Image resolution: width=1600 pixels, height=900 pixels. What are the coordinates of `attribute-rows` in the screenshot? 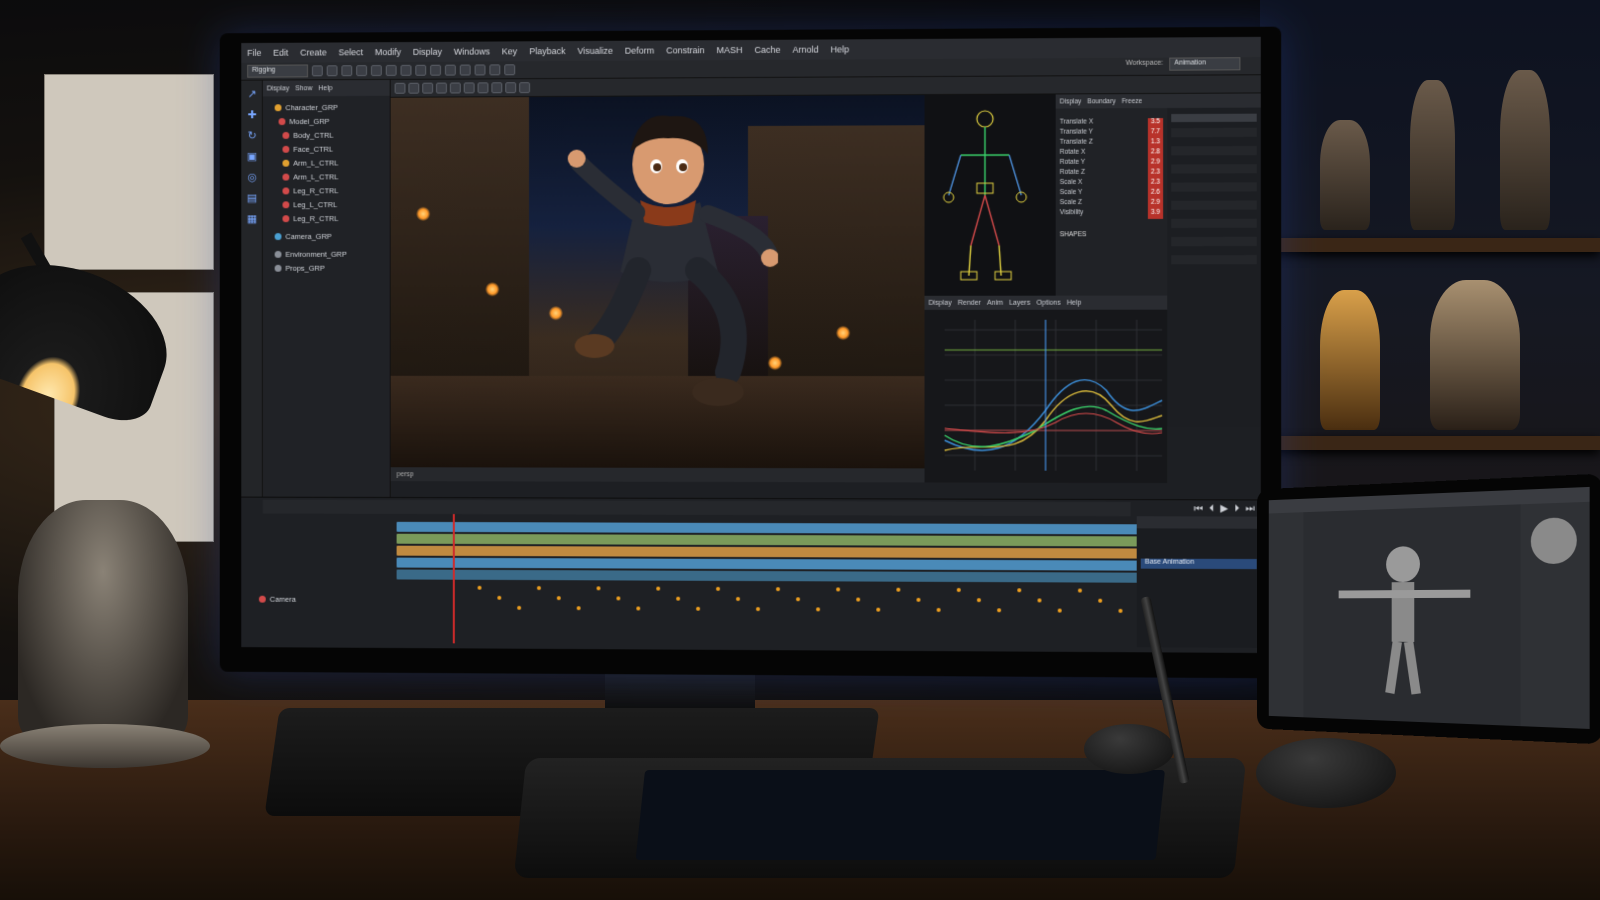 It's located at (1214, 198).